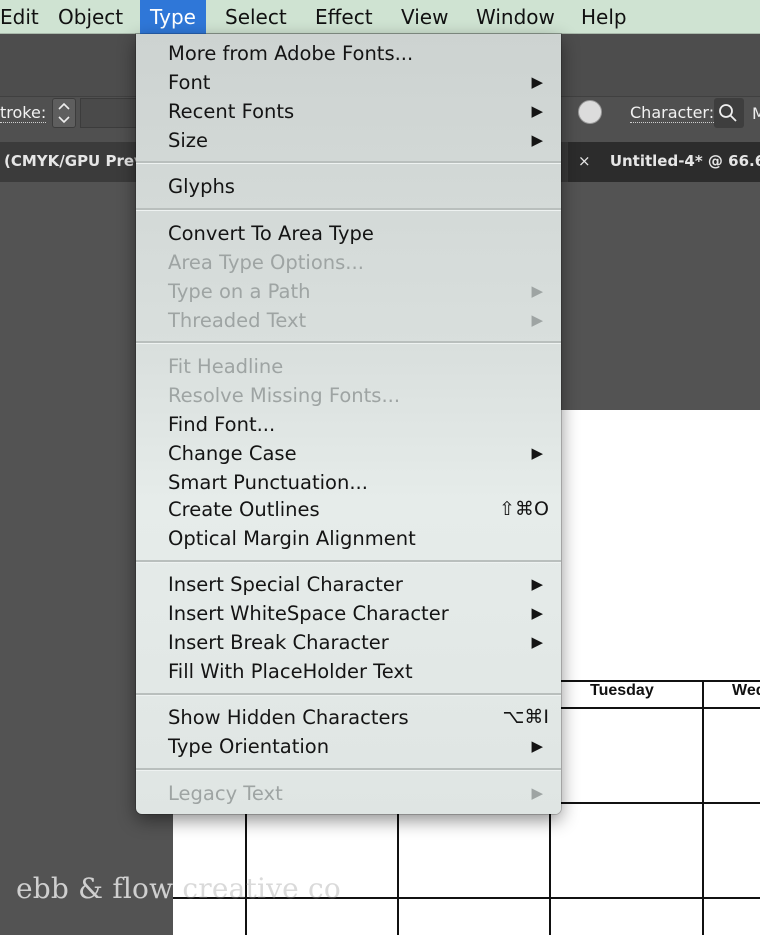 The height and width of the screenshot is (935, 760). Describe the element at coordinates (348, 140) in the screenshot. I see `menu-item-size: Size ▶` at that location.